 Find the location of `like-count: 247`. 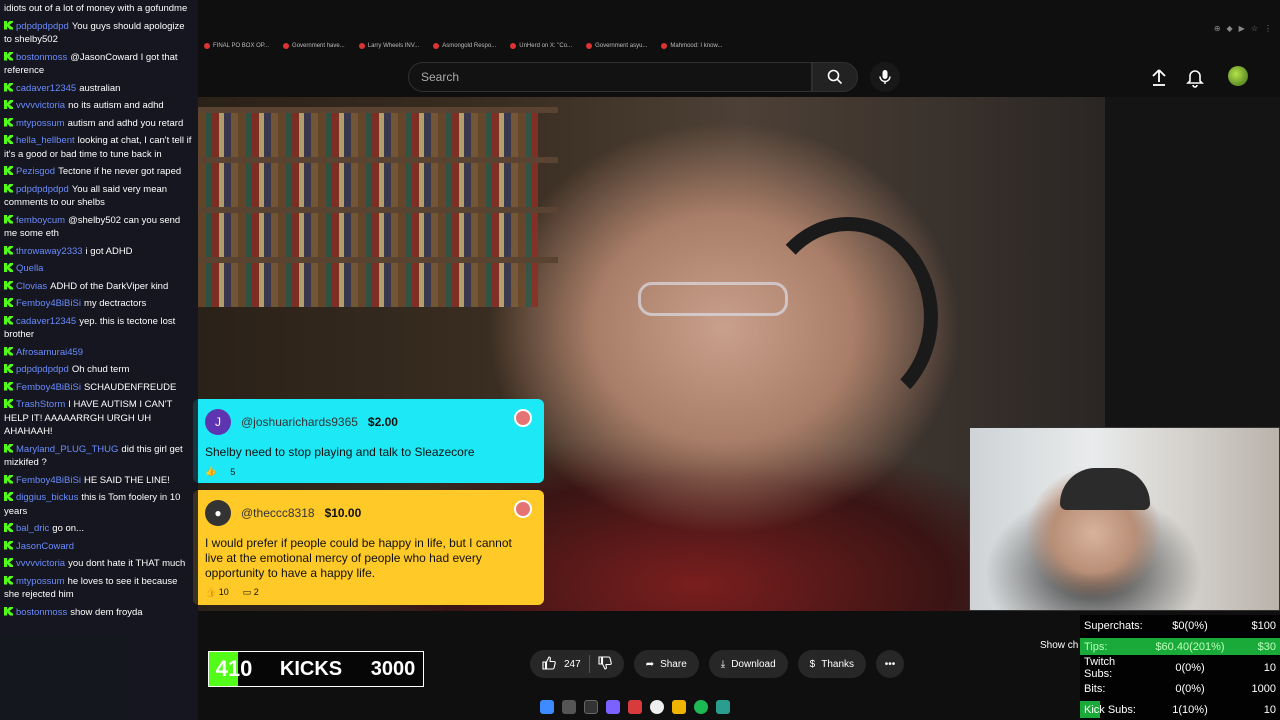

like-count: 247 is located at coordinates (572, 664).